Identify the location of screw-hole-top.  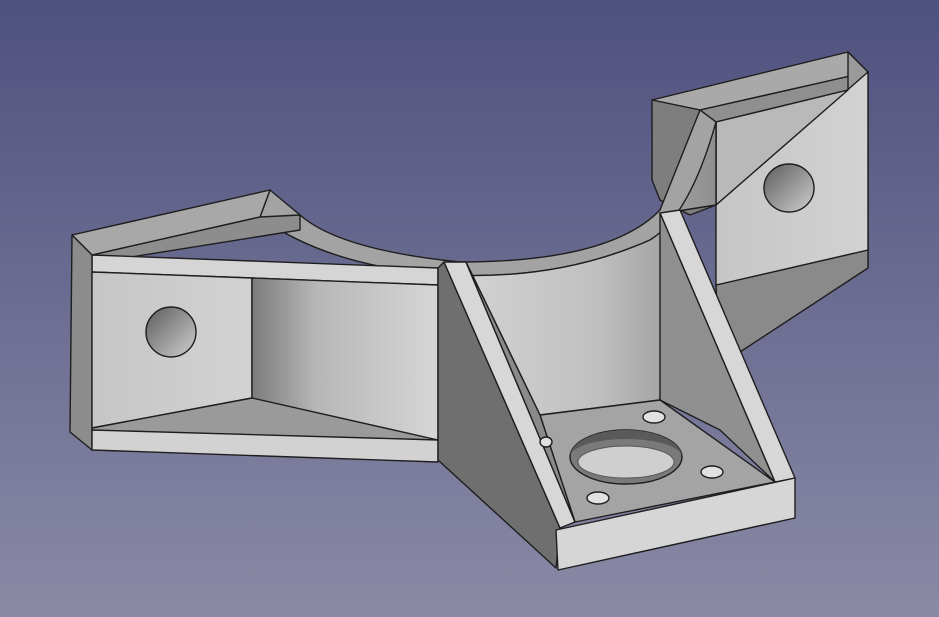
(654, 417).